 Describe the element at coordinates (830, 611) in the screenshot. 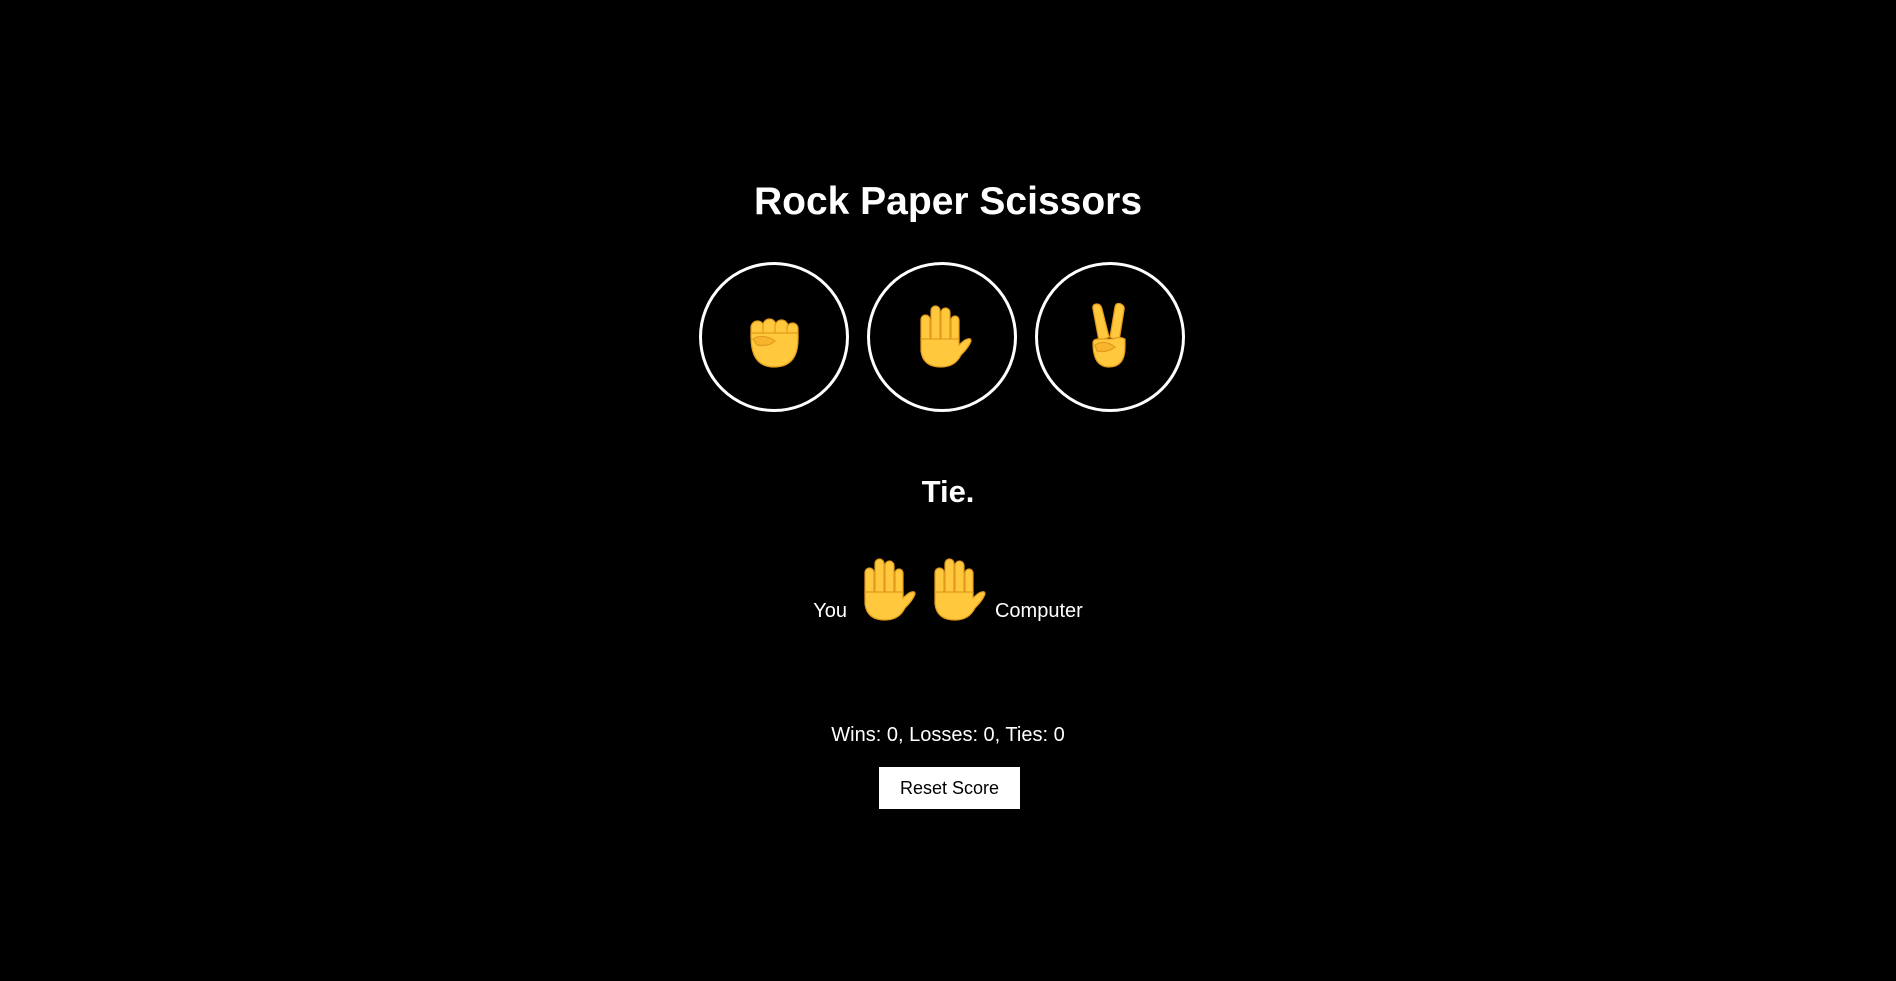

I see `you-label: You` at that location.